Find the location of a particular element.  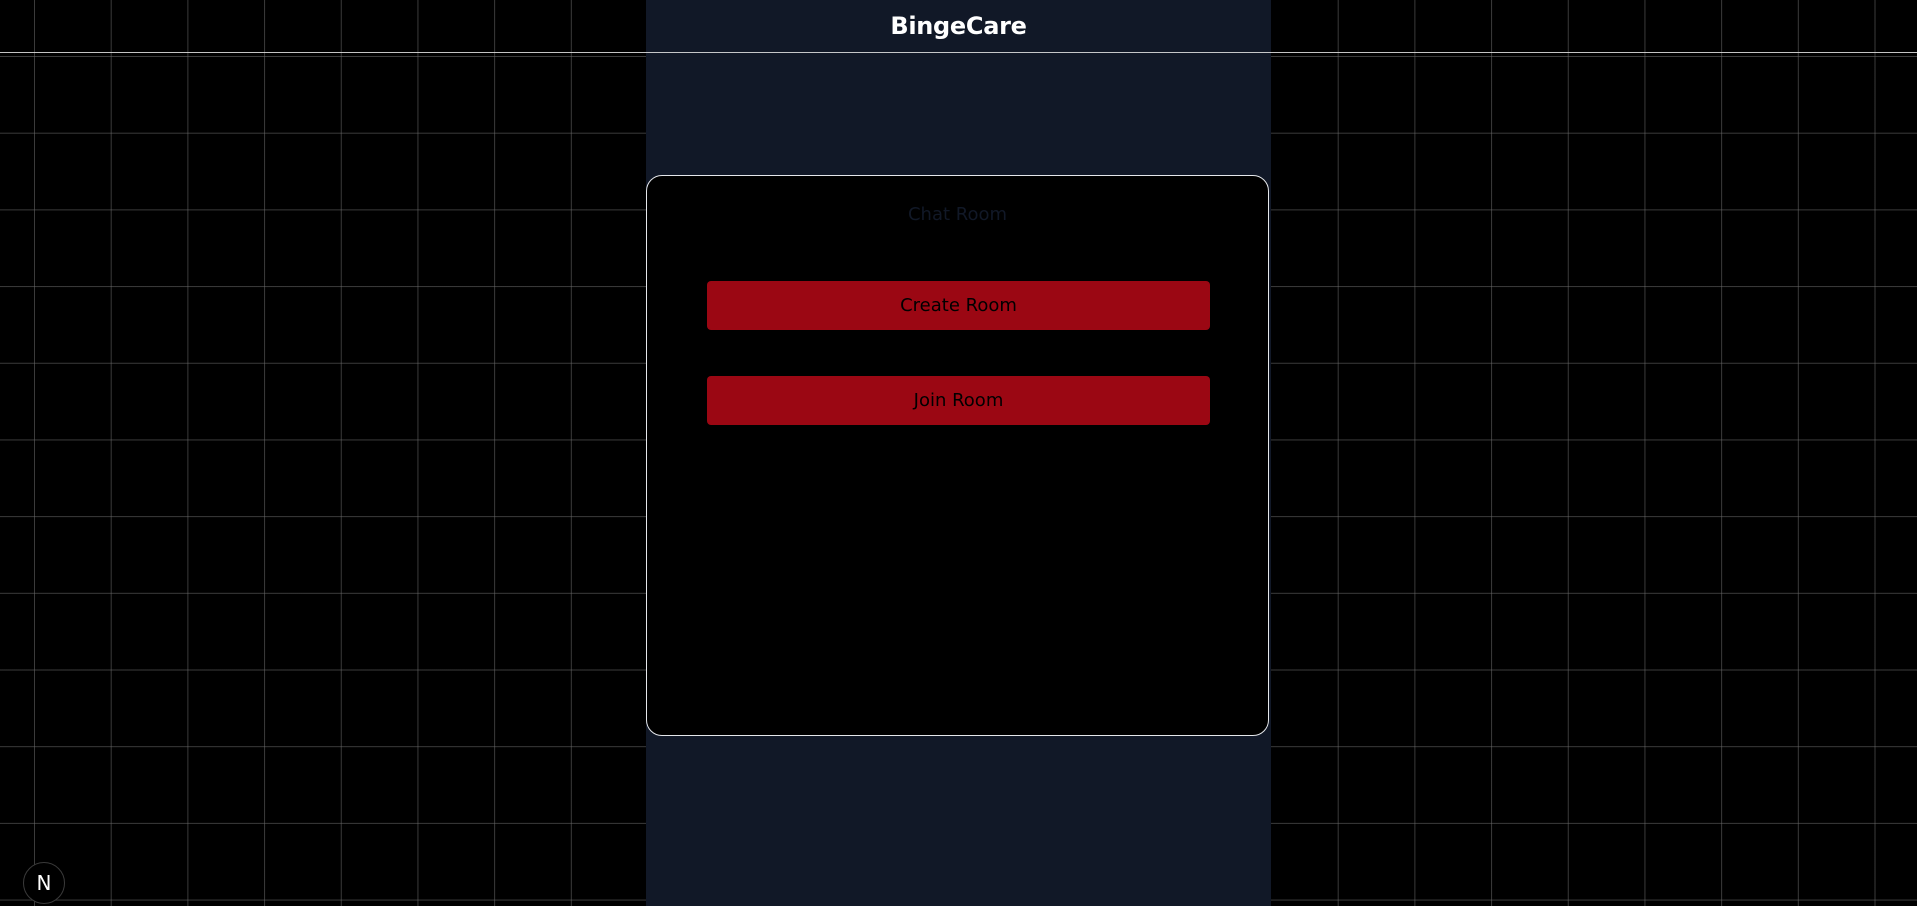

header-divider is located at coordinates (958, 52).